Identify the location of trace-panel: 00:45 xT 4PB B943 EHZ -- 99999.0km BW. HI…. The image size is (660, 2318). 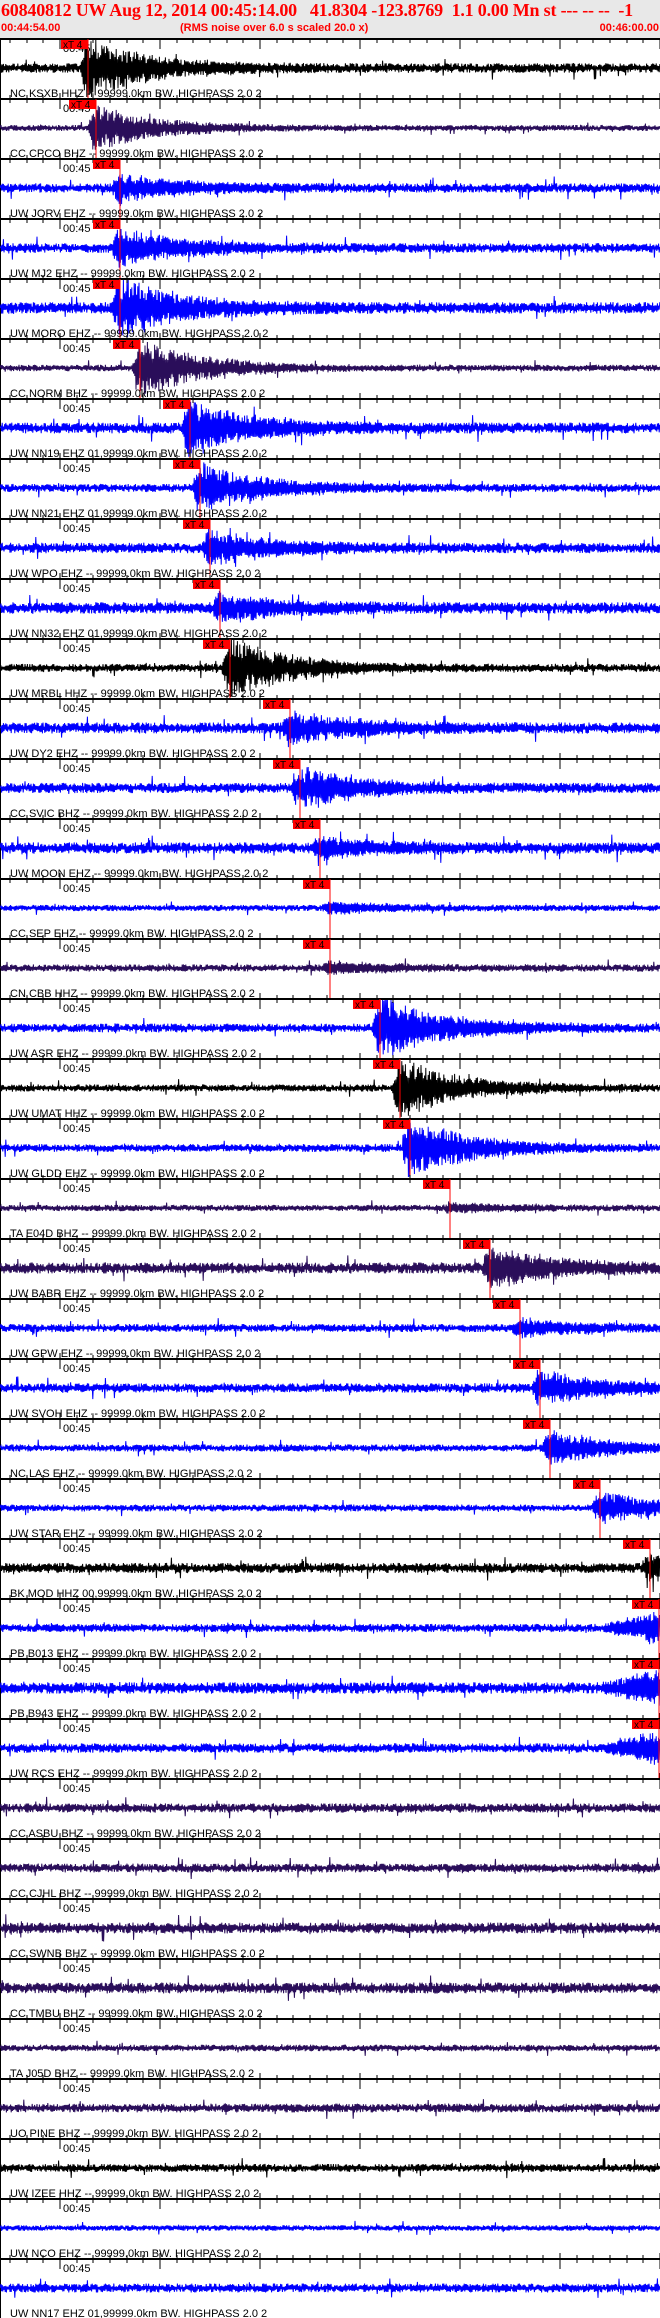
(330, 1686).